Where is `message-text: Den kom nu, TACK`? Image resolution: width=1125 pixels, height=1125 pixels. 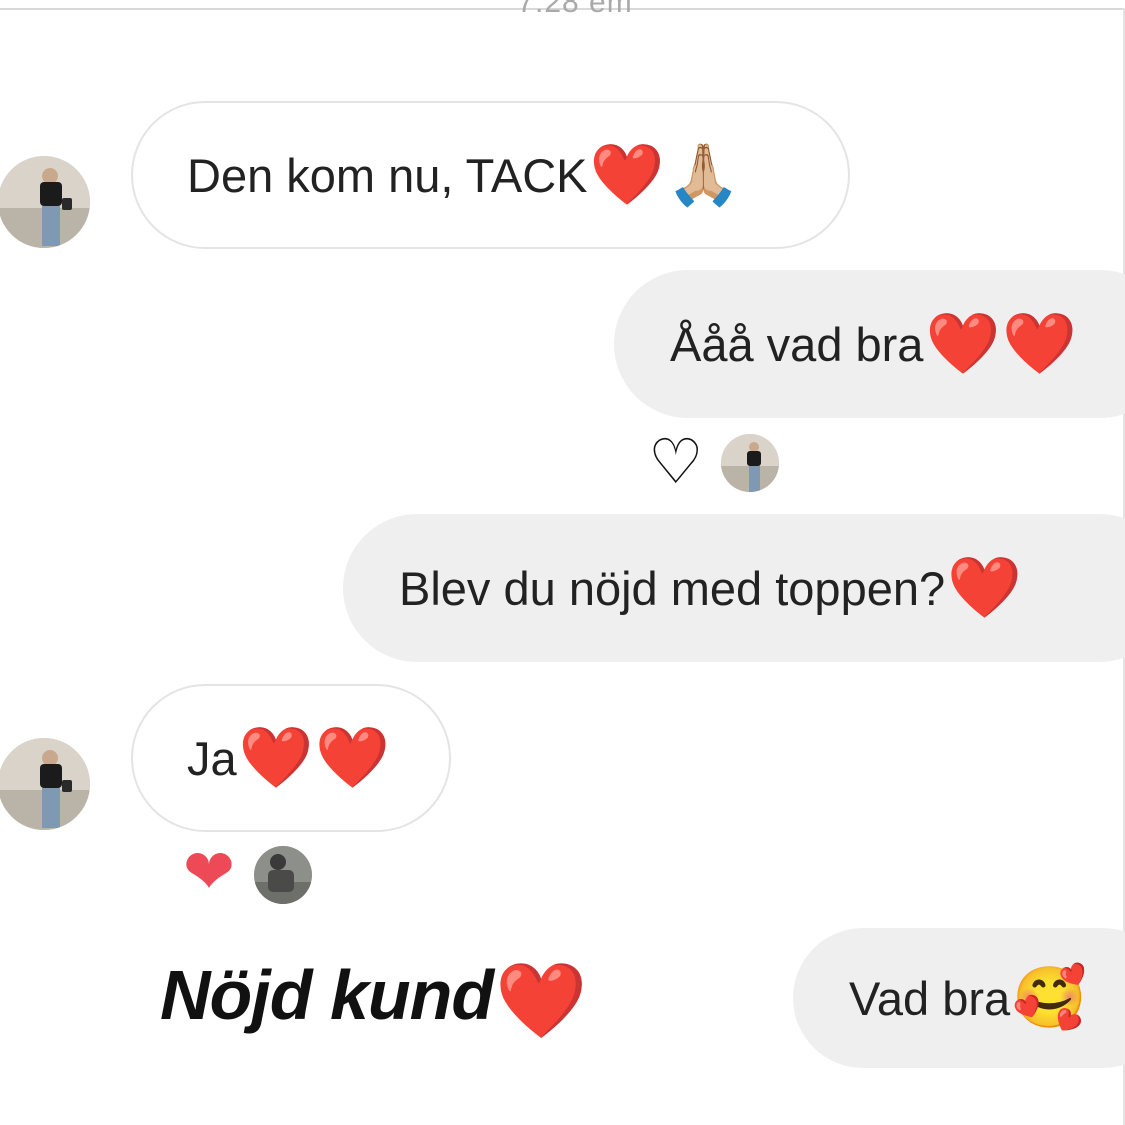 message-text: Den kom nu, TACK is located at coordinates (387, 175).